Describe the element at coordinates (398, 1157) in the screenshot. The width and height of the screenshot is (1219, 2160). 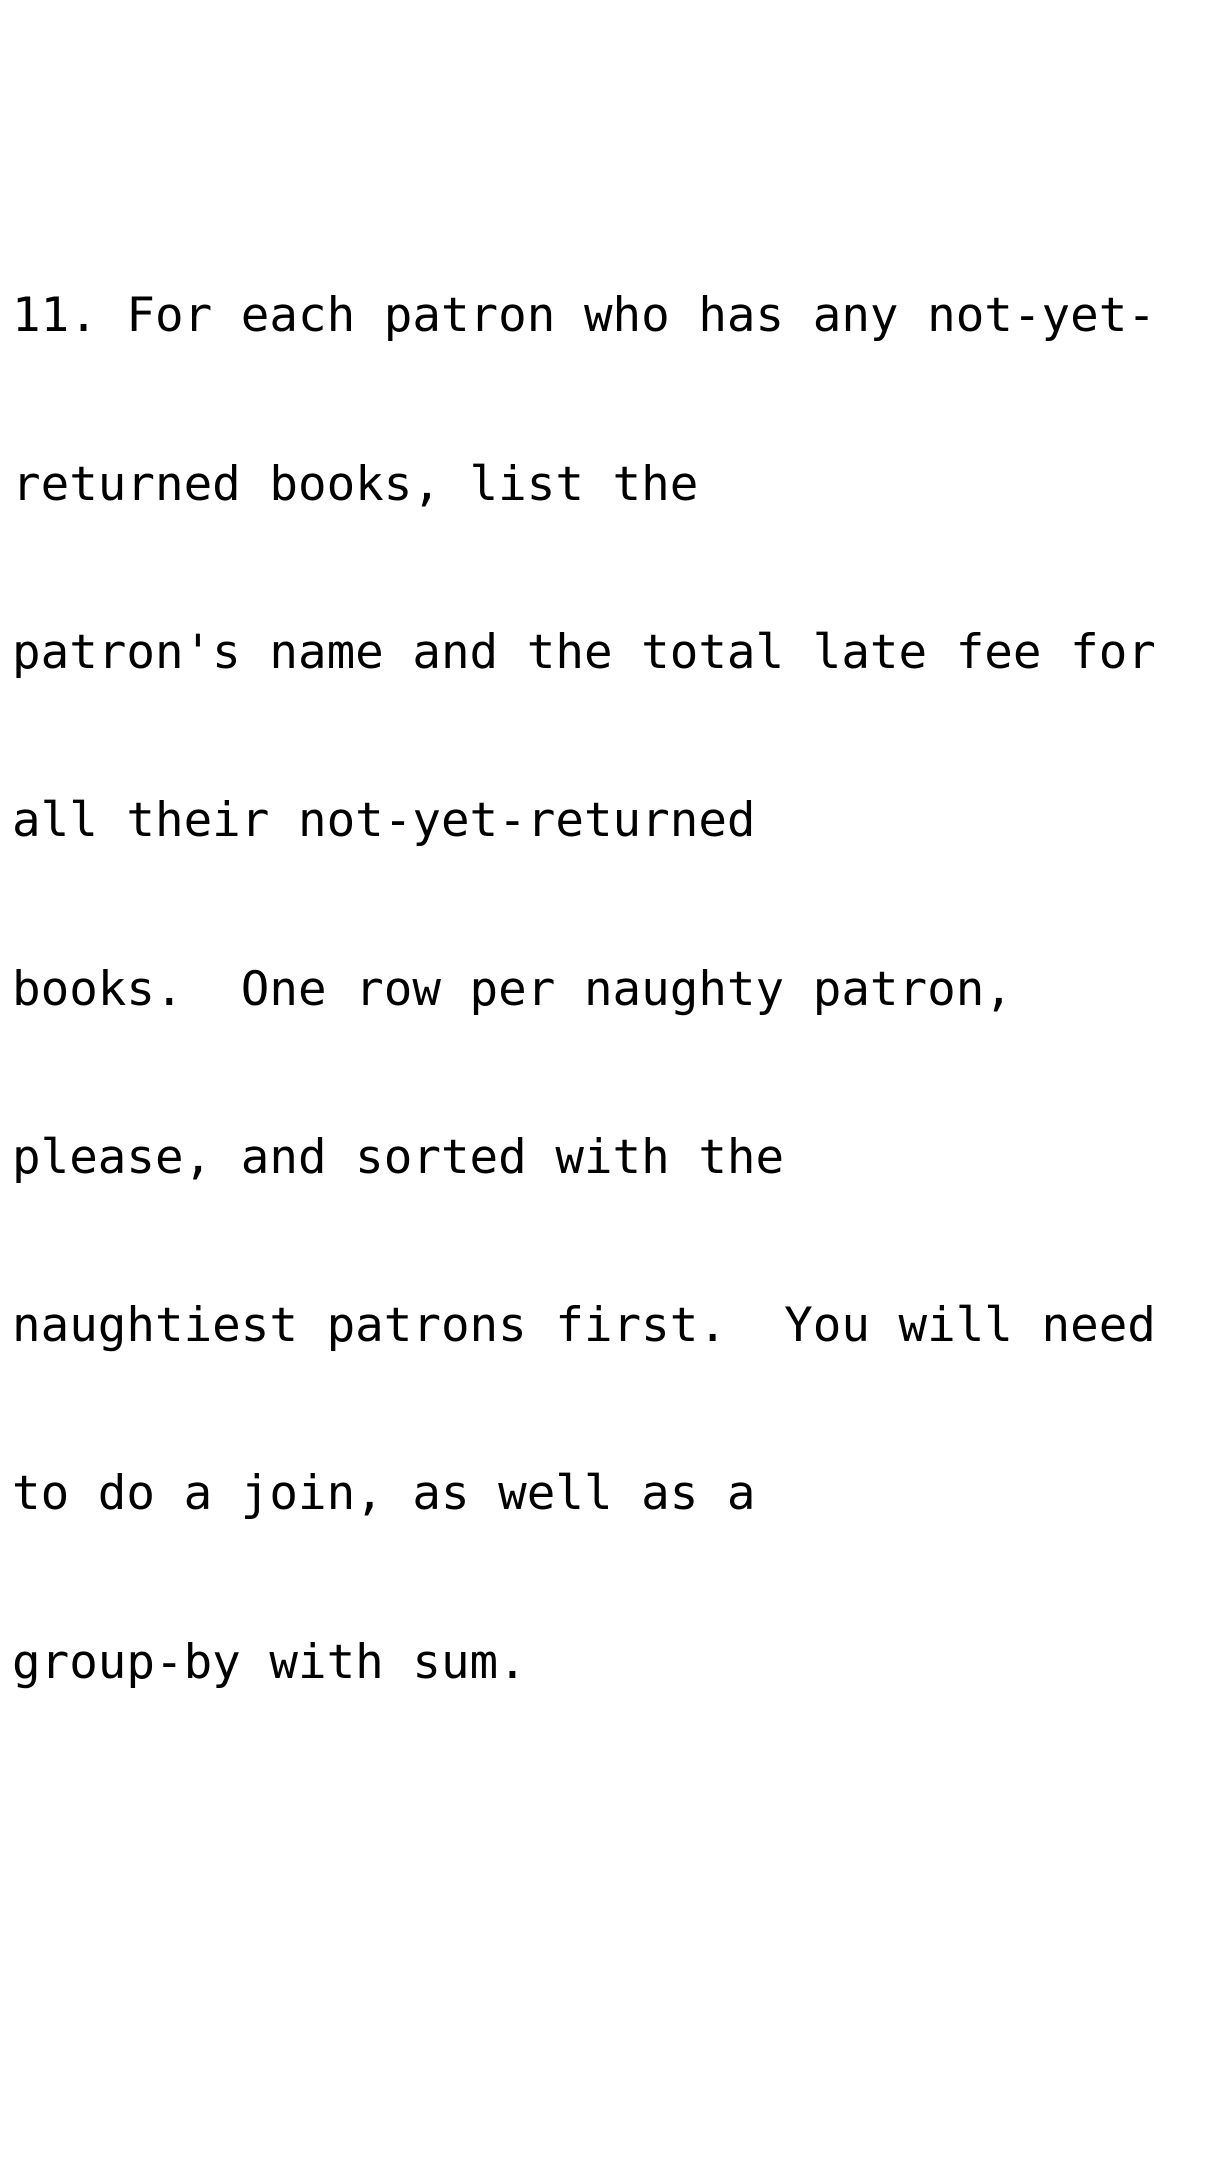
I see `text-line: please, and sorted with the` at that location.